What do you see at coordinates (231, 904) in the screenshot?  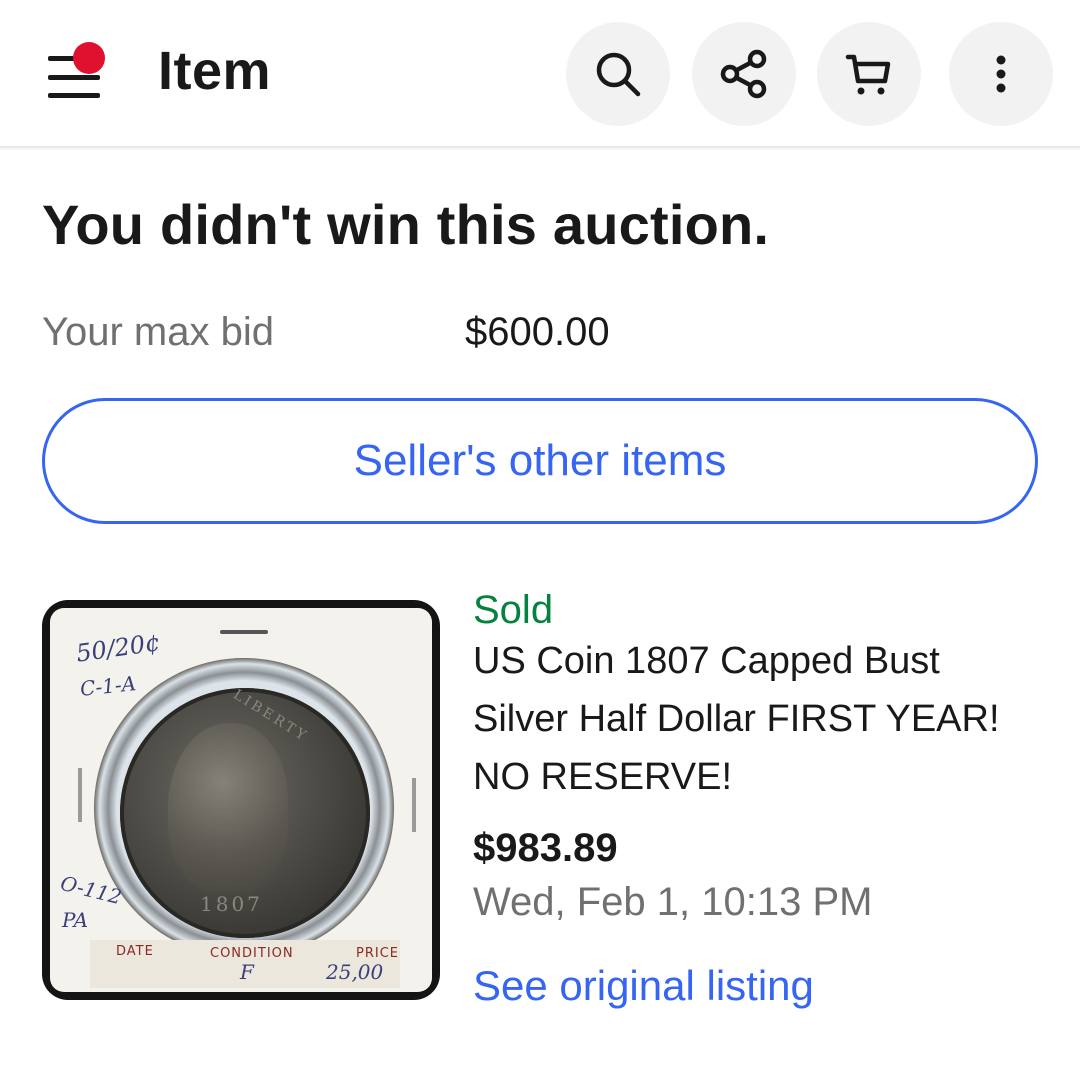 I see `coin-date: 1807` at bounding box center [231, 904].